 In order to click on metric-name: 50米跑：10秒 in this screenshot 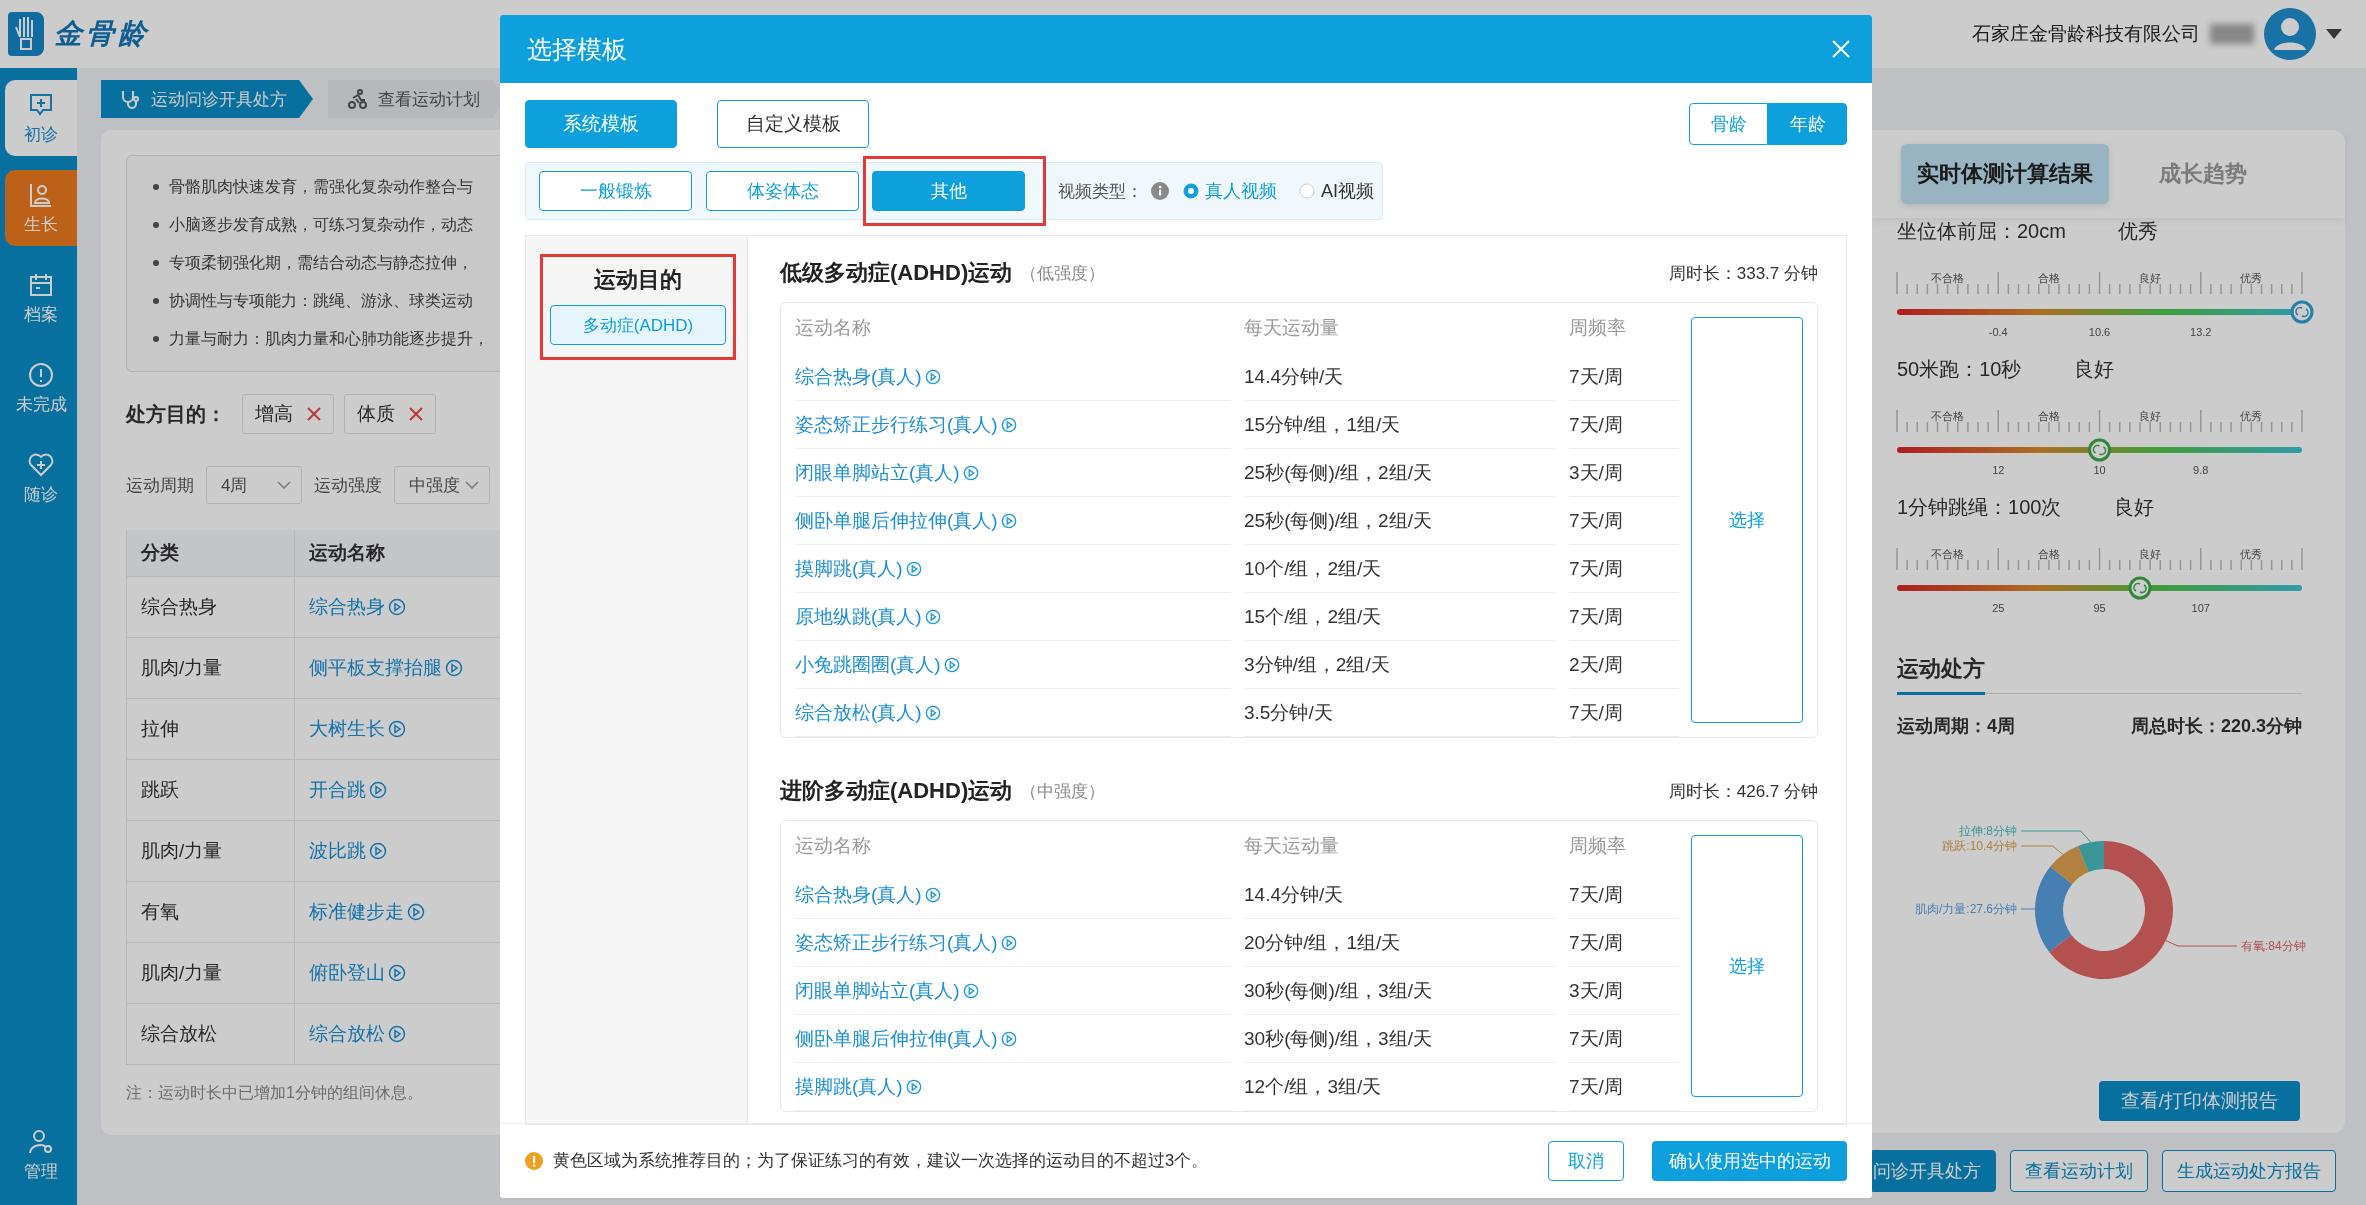, I will do `click(1959, 369)`.